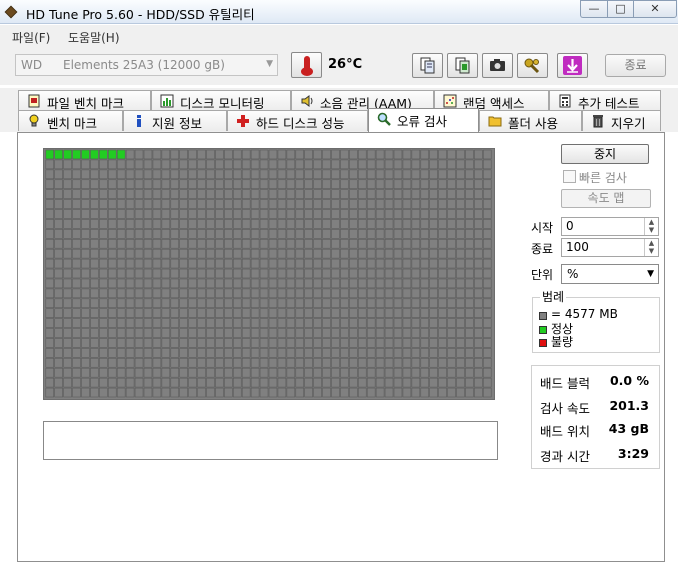 The height and width of the screenshot is (564, 678). Describe the element at coordinates (297, 120) in the screenshot. I see `tab-health: 하드 디스크 성능` at that location.